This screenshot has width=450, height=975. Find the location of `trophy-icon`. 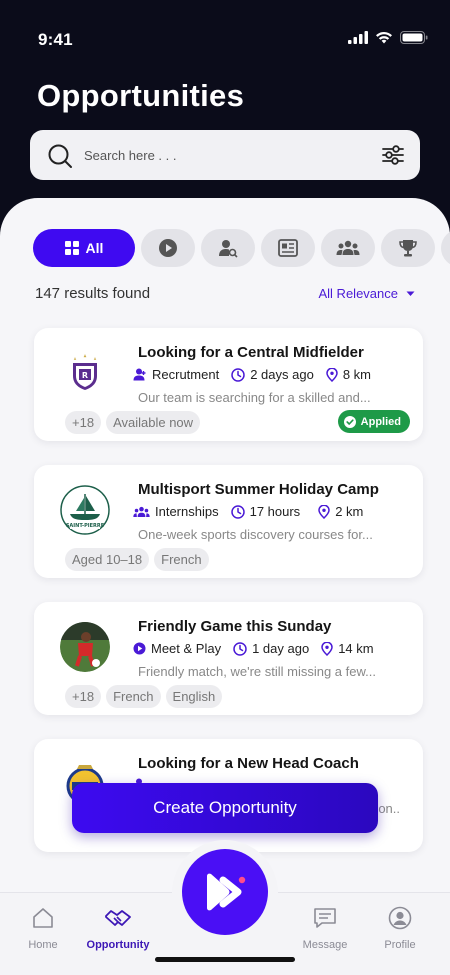

trophy-icon is located at coordinates (408, 248).